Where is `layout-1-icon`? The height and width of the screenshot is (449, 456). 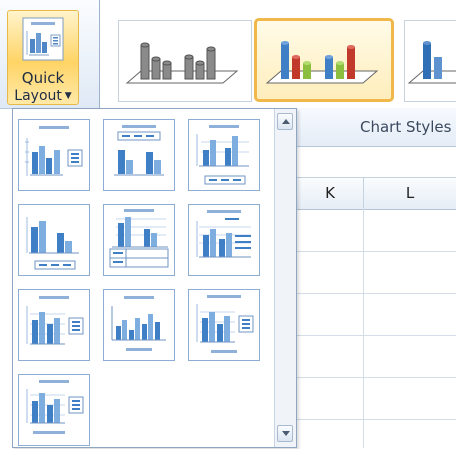
layout-1-icon is located at coordinates (54, 151).